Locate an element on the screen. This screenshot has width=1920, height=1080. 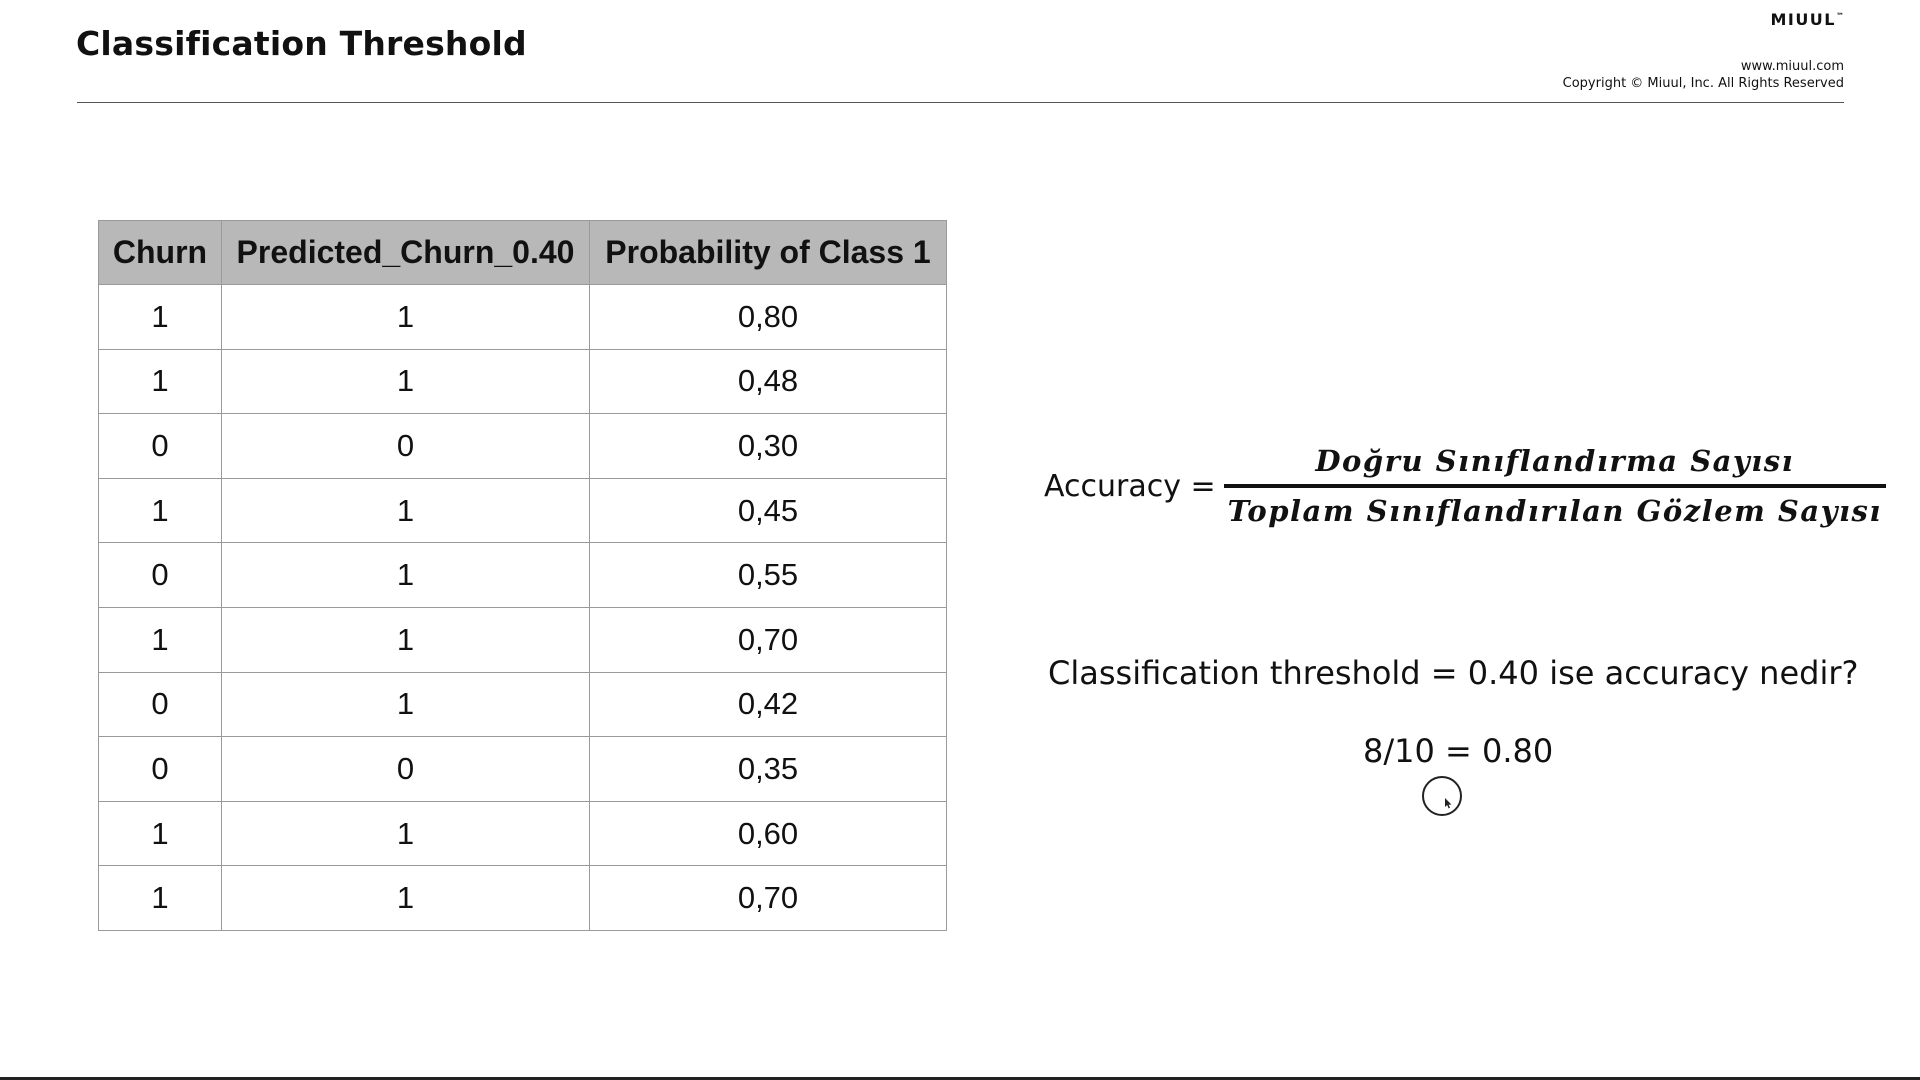
brand-logo: MIUUL™ is located at coordinates (1807, 19).